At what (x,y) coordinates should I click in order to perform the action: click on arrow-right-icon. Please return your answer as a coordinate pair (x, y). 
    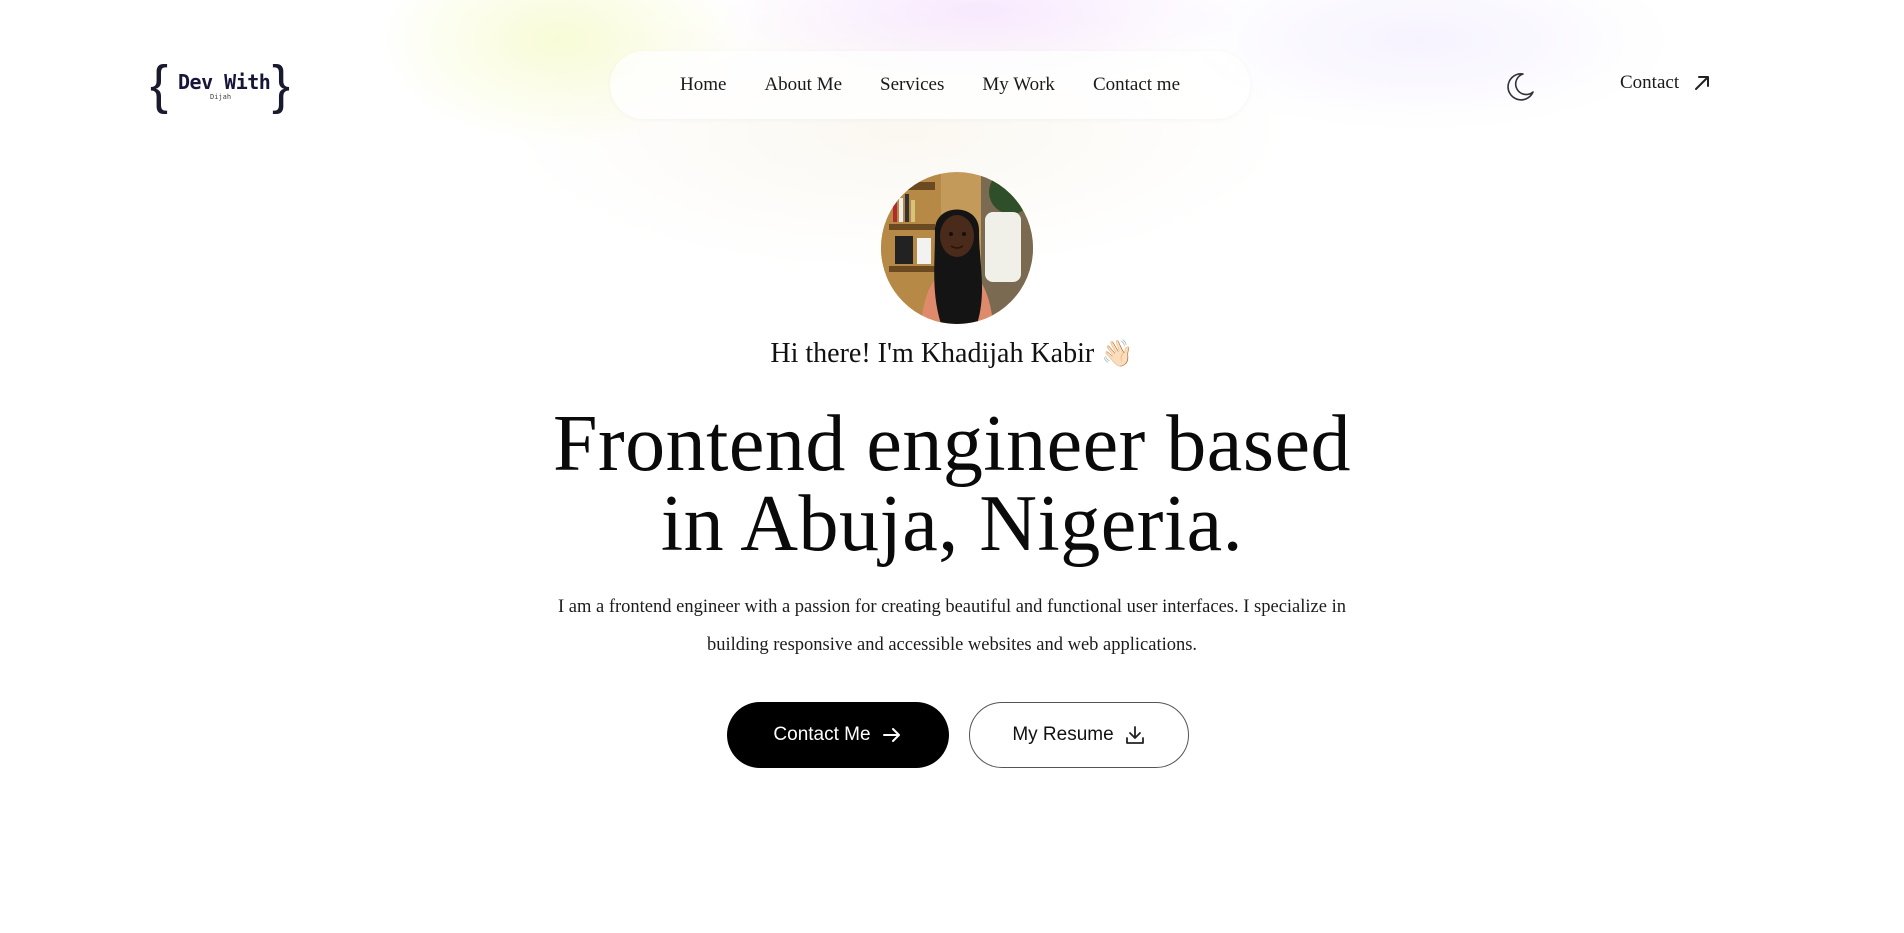
    Looking at the image, I should click on (891, 735).